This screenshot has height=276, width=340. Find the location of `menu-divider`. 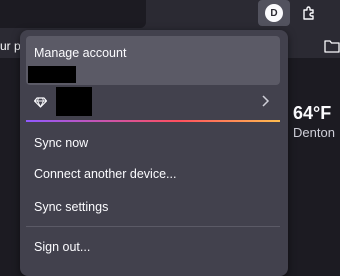

menu-divider is located at coordinates (153, 226).